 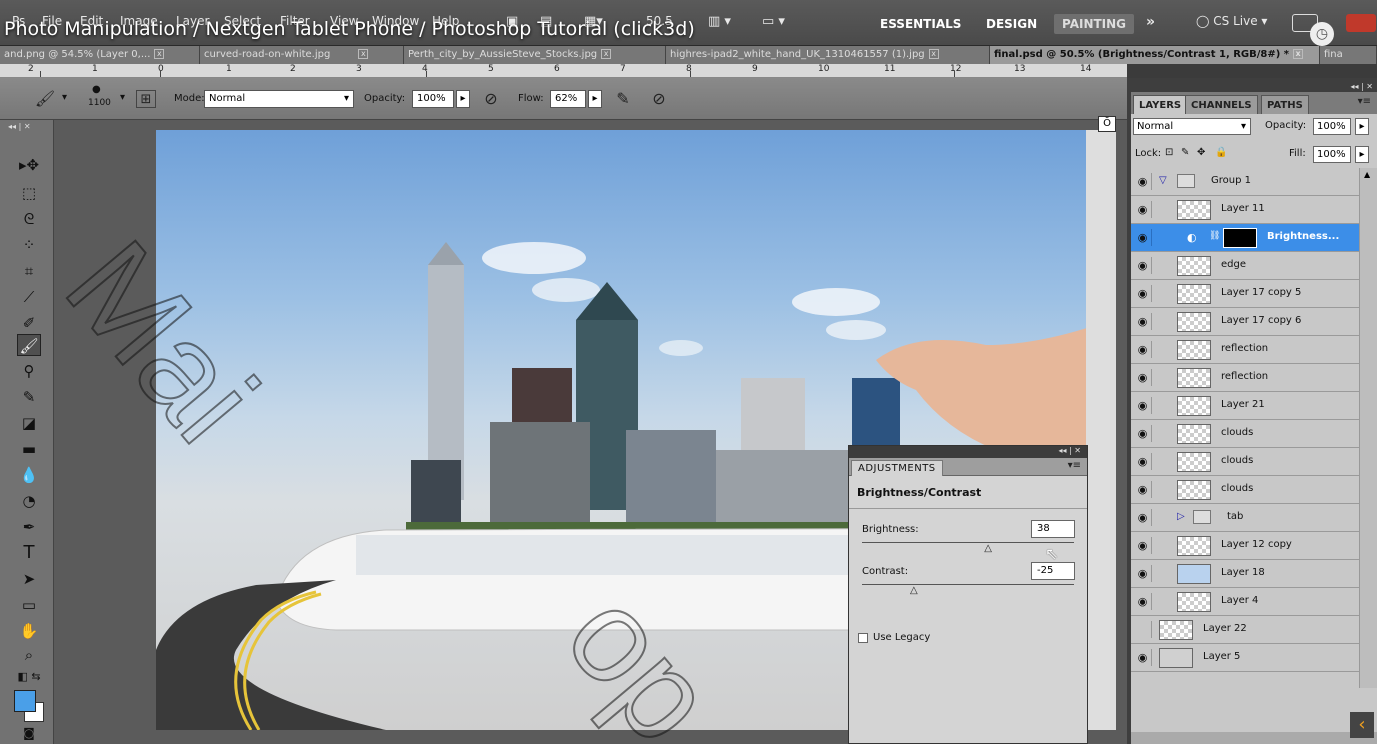 I want to click on expand-triangle-icon: ▽, so click(x=1163, y=180).